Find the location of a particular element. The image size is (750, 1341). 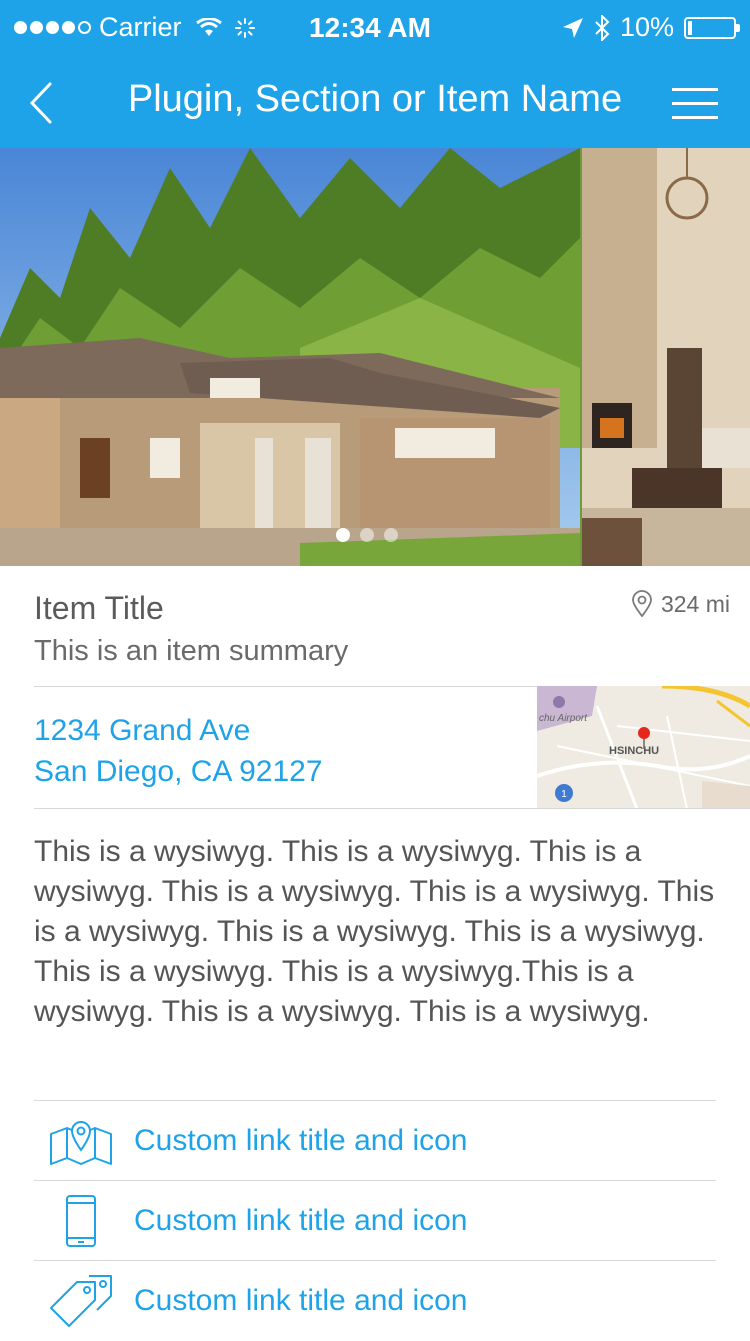

navigation-bar: Plugin, Section or Item Name is located at coordinates (375, 103).